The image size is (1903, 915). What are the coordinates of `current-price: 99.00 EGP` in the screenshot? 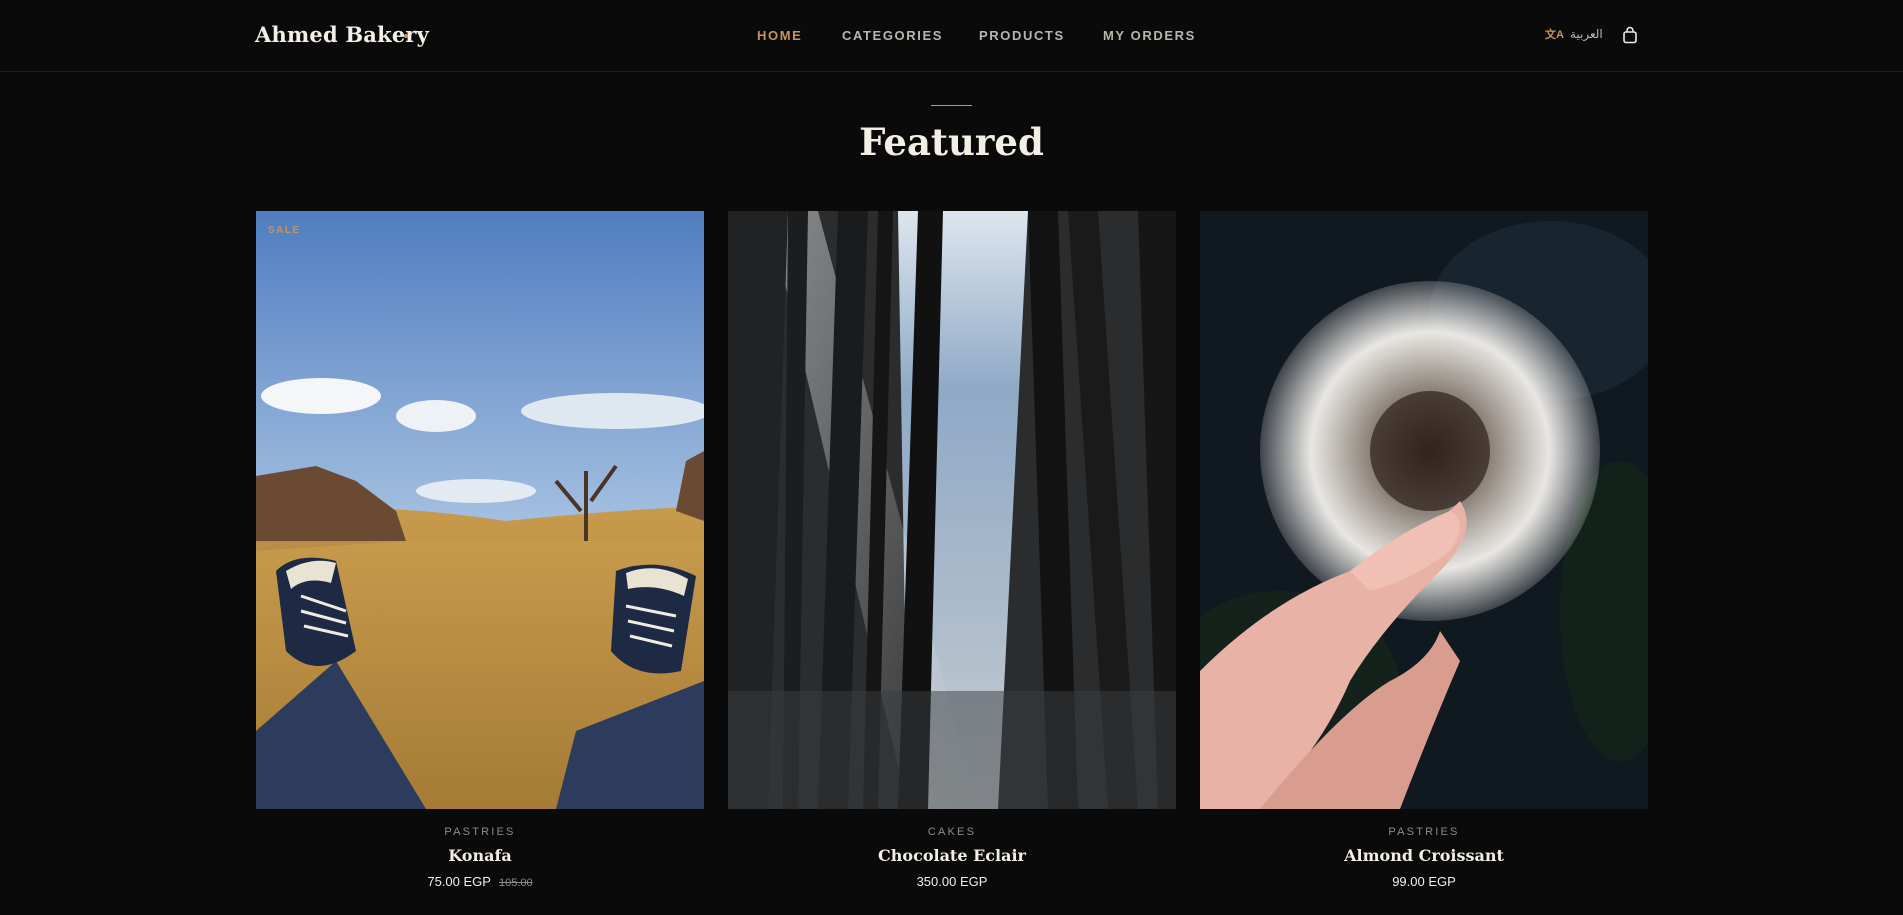 It's located at (1424, 881).